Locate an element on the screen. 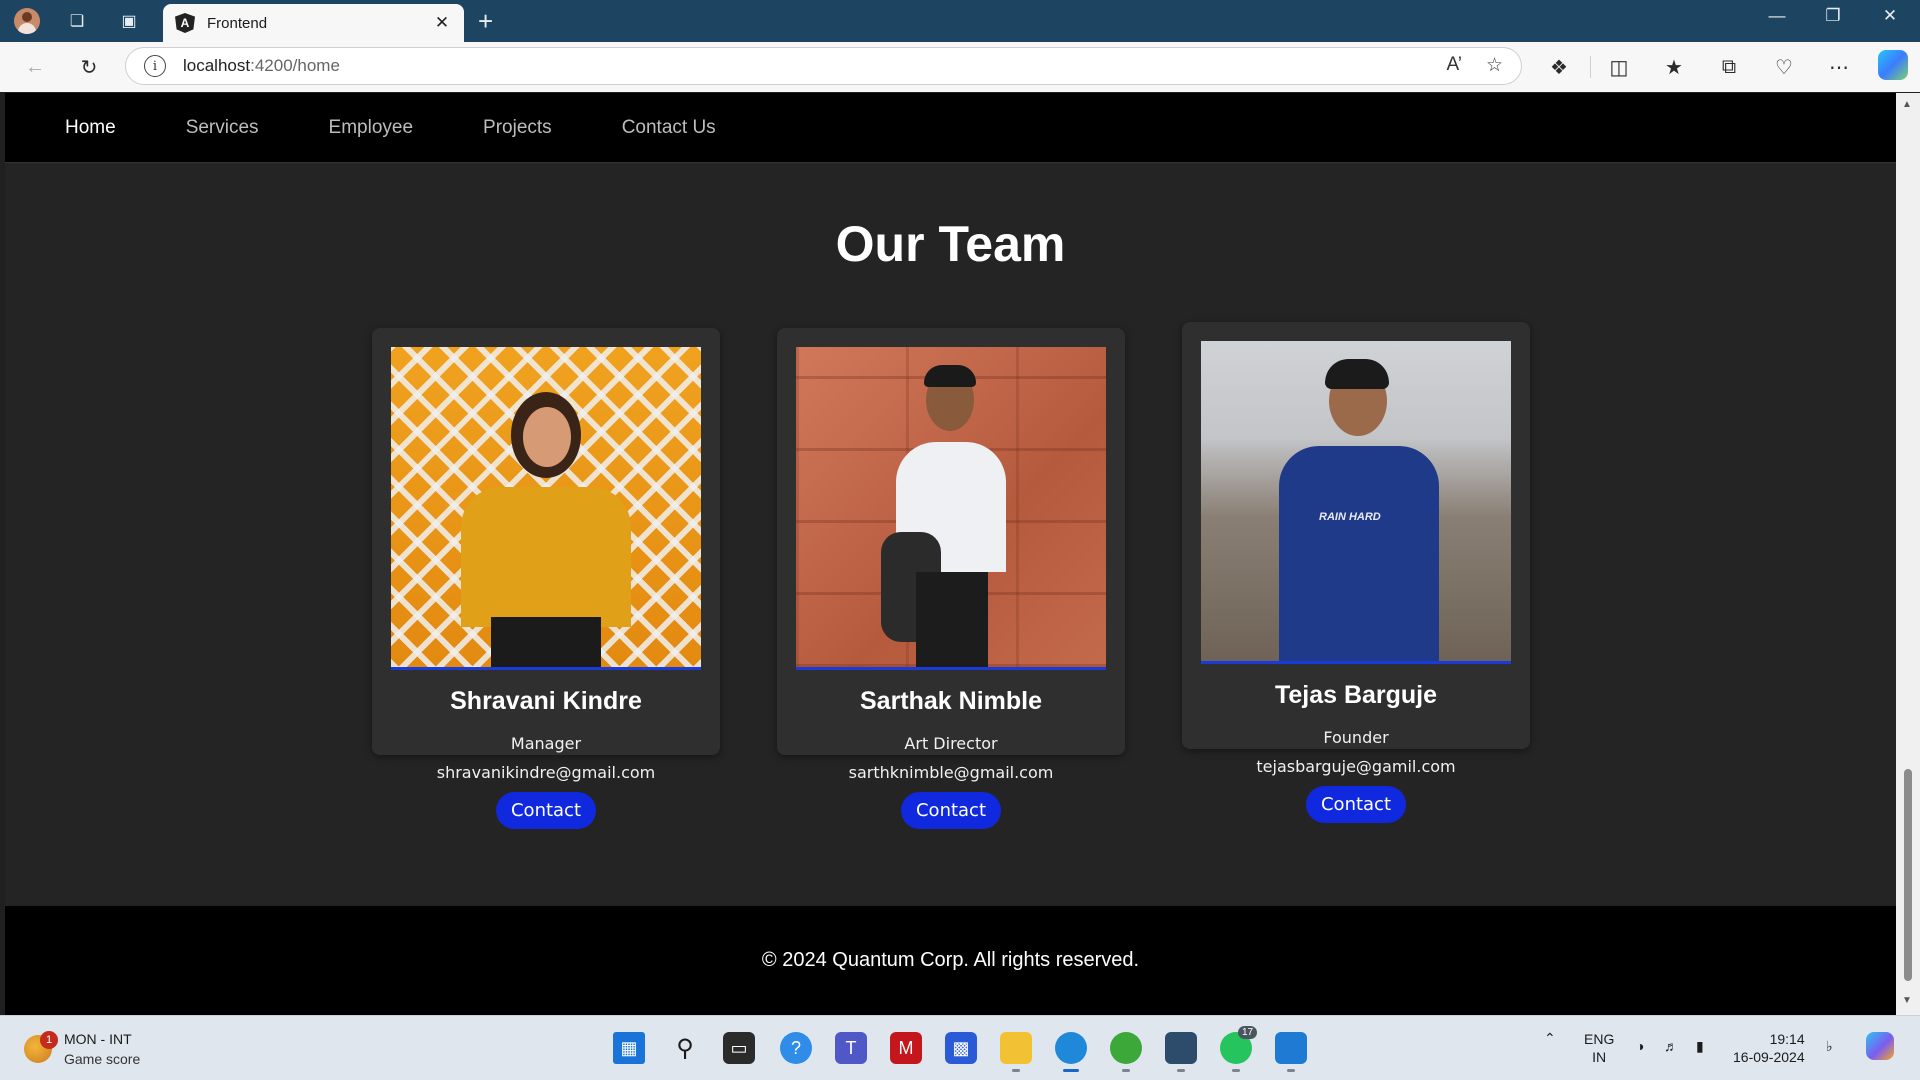  refresh-icon: ↻ is located at coordinates (89, 67).